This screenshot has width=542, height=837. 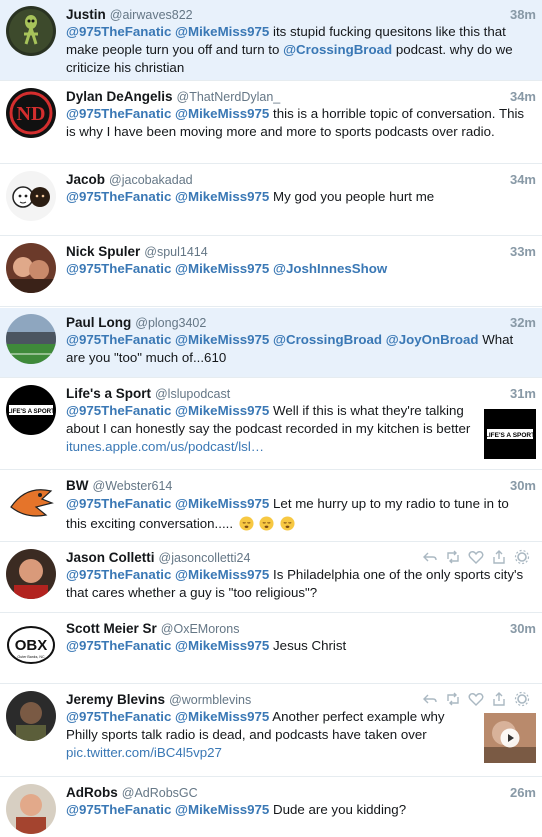 What do you see at coordinates (523, 393) in the screenshot?
I see `timestamp: 31m` at bounding box center [523, 393].